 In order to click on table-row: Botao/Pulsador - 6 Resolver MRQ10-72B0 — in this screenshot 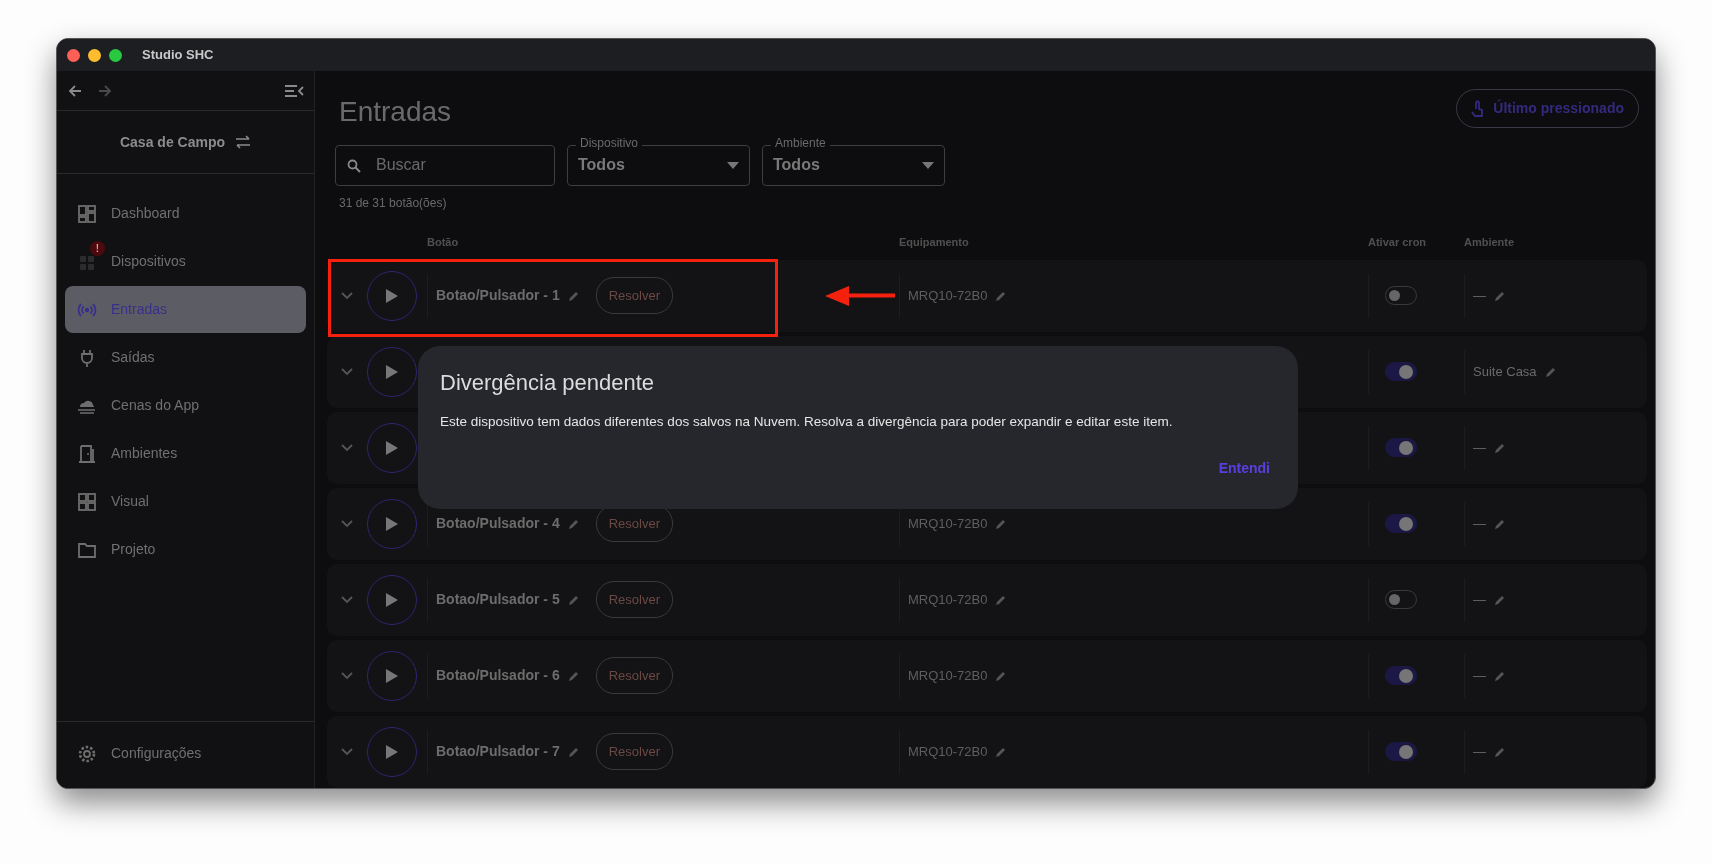, I will do `click(987, 675)`.